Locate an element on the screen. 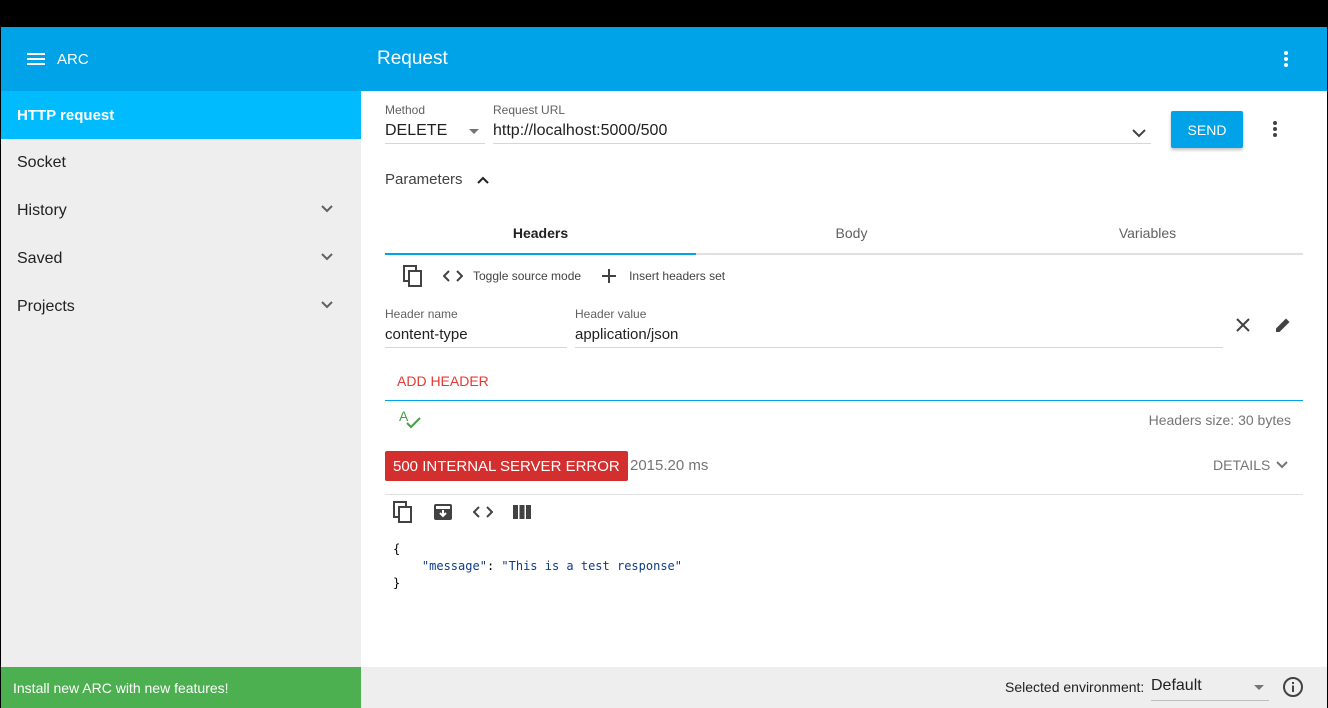  details-button: DETAILS is located at coordinates (1251, 465).